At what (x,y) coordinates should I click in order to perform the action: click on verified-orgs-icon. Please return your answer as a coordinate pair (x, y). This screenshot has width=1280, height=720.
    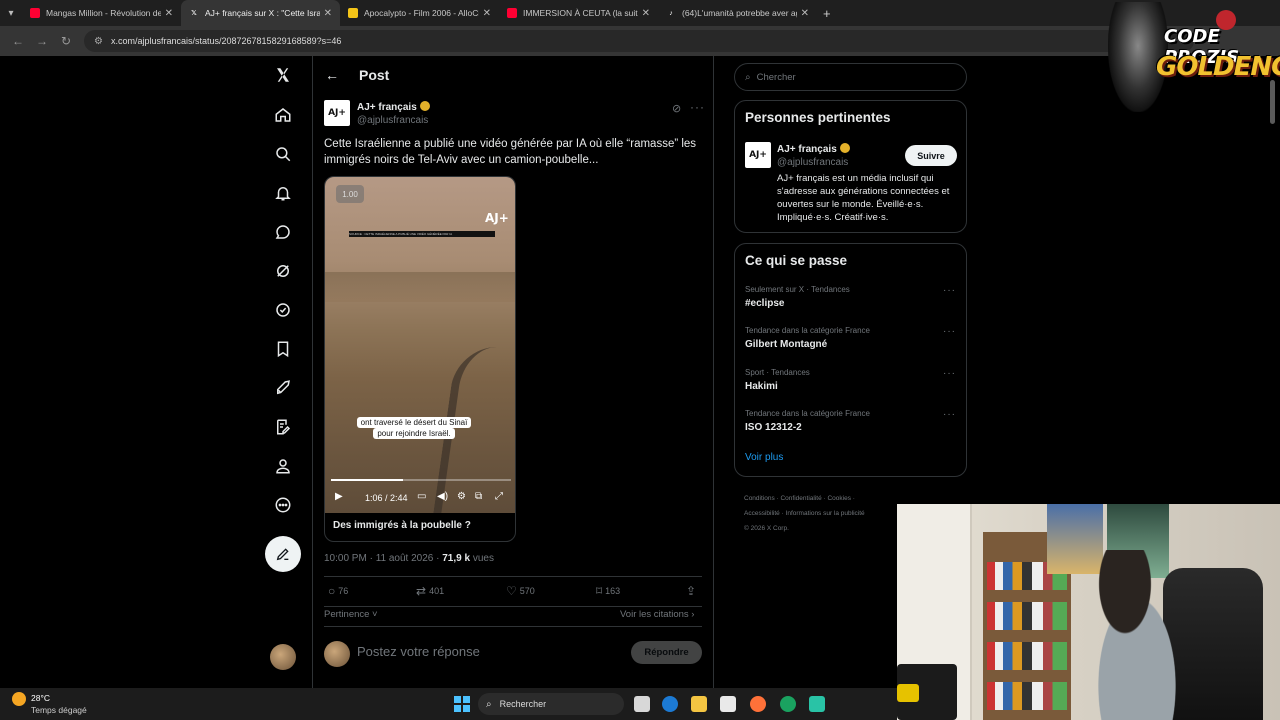
    Looking at the image, I should click on (283, 310).